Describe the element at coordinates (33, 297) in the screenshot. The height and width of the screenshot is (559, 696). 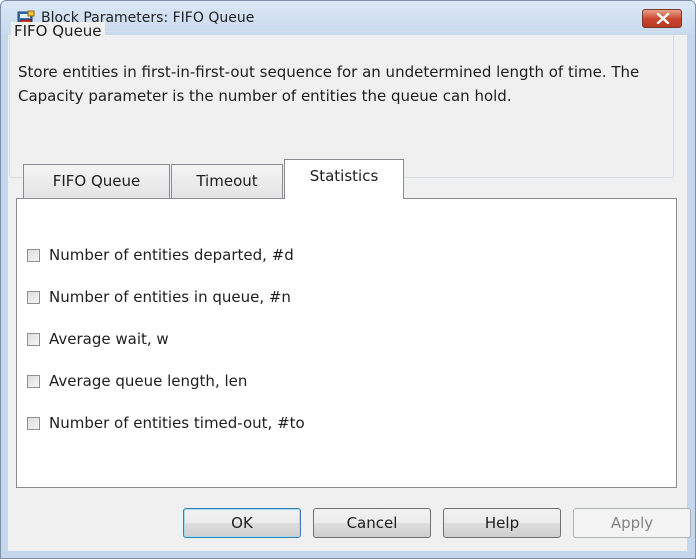
I see `checkbox-entities-in-queue` at that location.